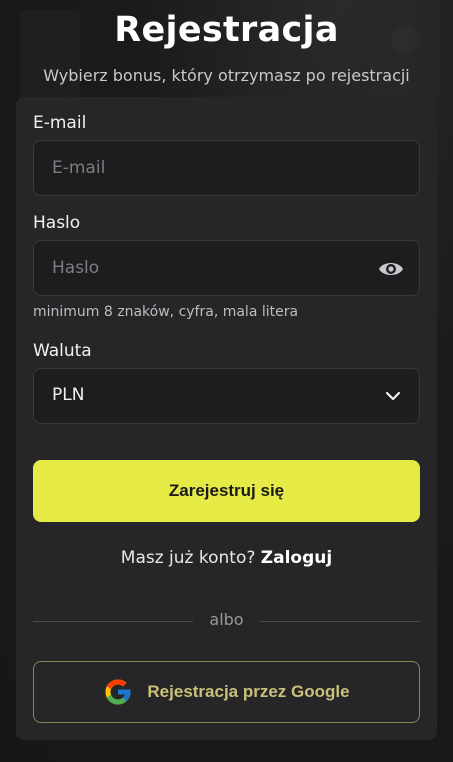  What do you see at coordinates (57, 223) in the screenshot?
I see `password-label: Haslo` at bounding box center [57, 223].